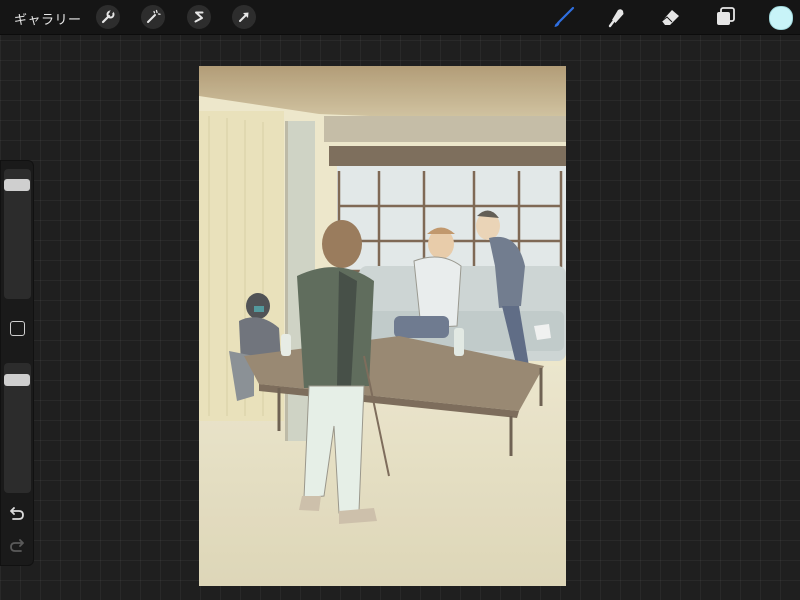 The width and height of the screenshot is (800, 600). Describe the element at coordinates (400, 17) in the screenshot. I see `top-toolbar: ギャラリー` at that location.